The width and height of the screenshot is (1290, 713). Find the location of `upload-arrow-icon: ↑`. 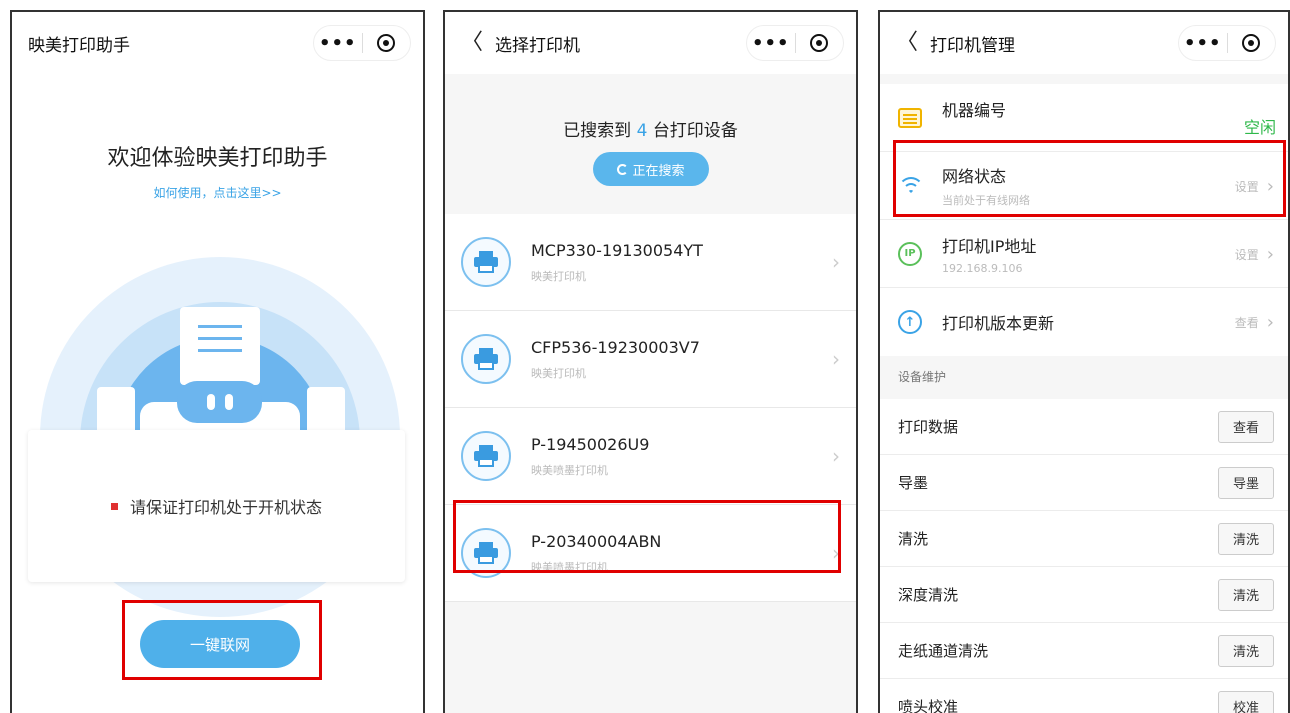

upload-arrow-icon: ↑ is located at coordinates (910, 322).